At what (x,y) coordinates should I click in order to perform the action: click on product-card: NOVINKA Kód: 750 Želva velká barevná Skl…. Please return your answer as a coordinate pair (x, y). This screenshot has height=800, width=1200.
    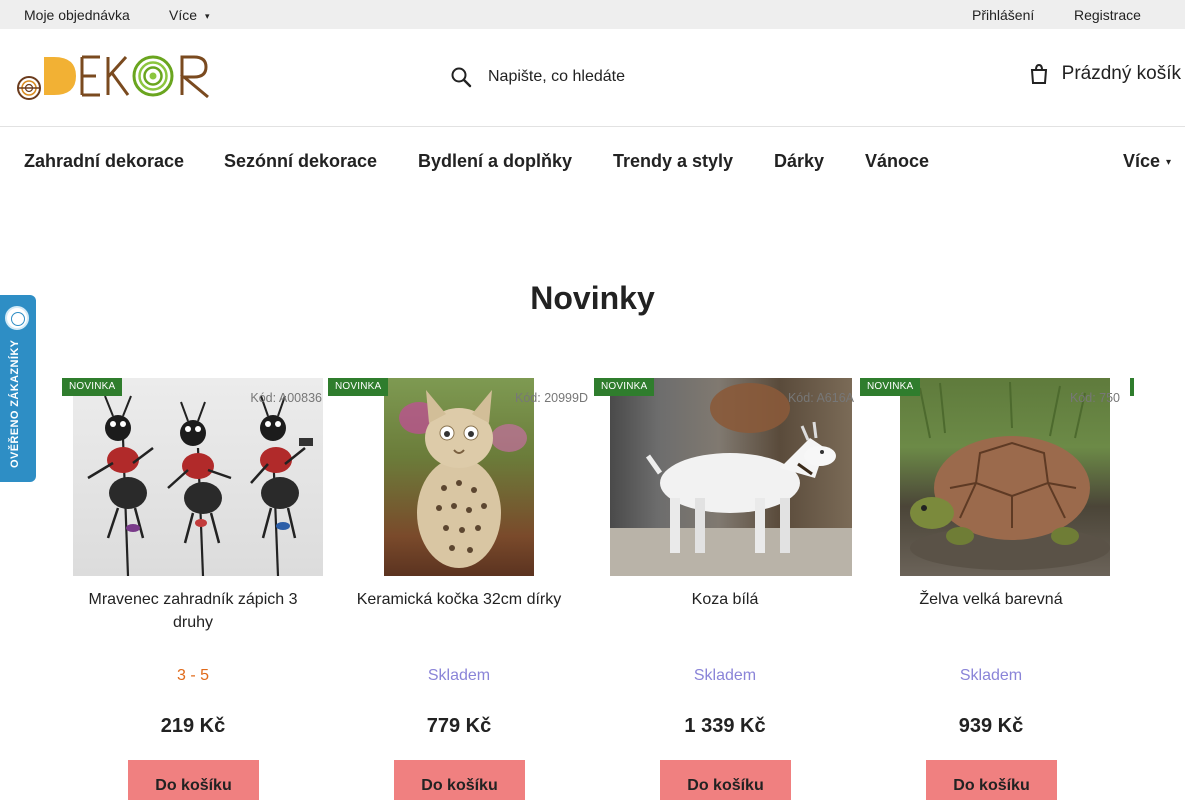
    Looking at the image, I should click on (991, 589).